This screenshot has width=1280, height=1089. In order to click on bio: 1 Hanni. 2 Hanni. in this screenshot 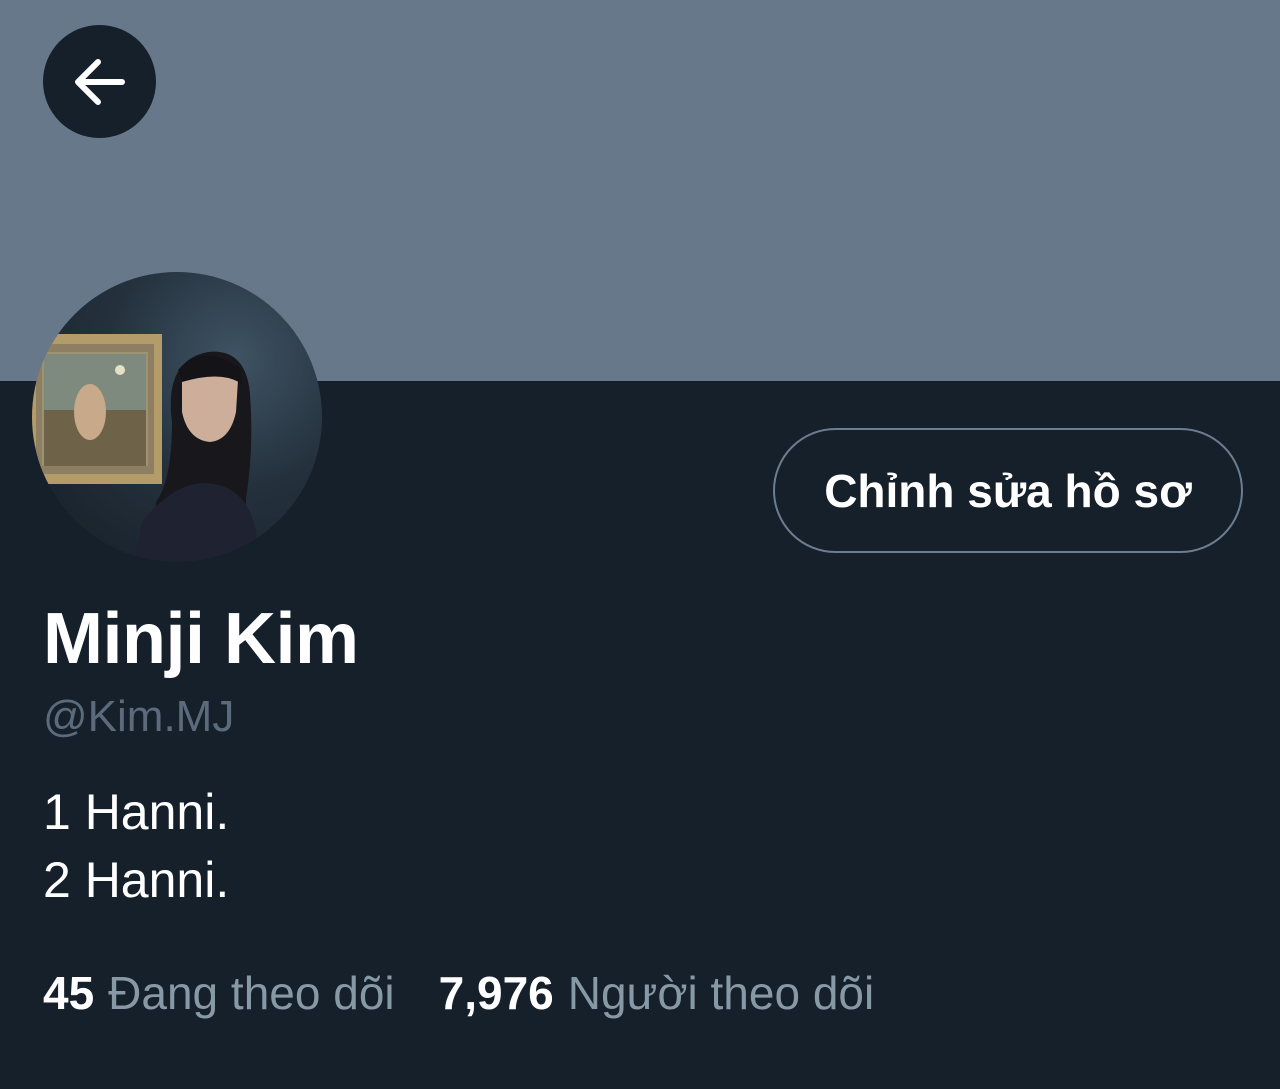, I will do `click(136, 846)`.